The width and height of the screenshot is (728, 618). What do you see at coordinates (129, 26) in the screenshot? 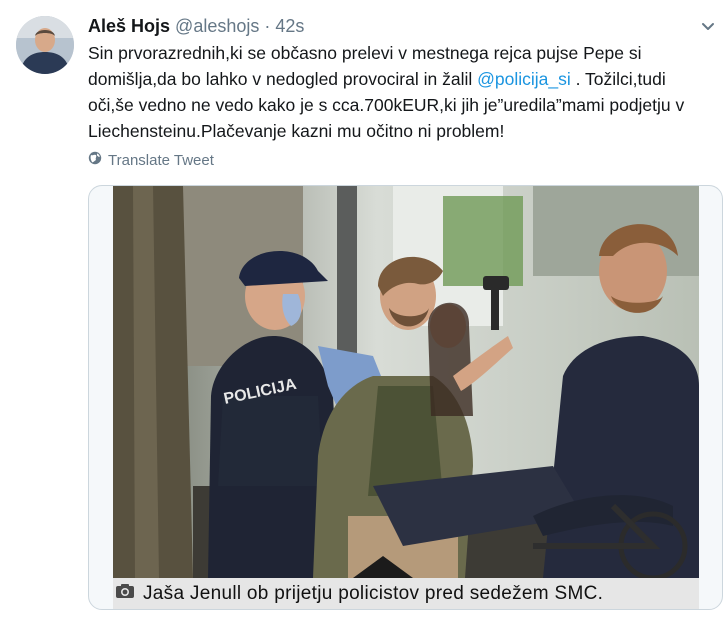
I see `author-name: Aleš Hojs` at bounding box center [129, 26].